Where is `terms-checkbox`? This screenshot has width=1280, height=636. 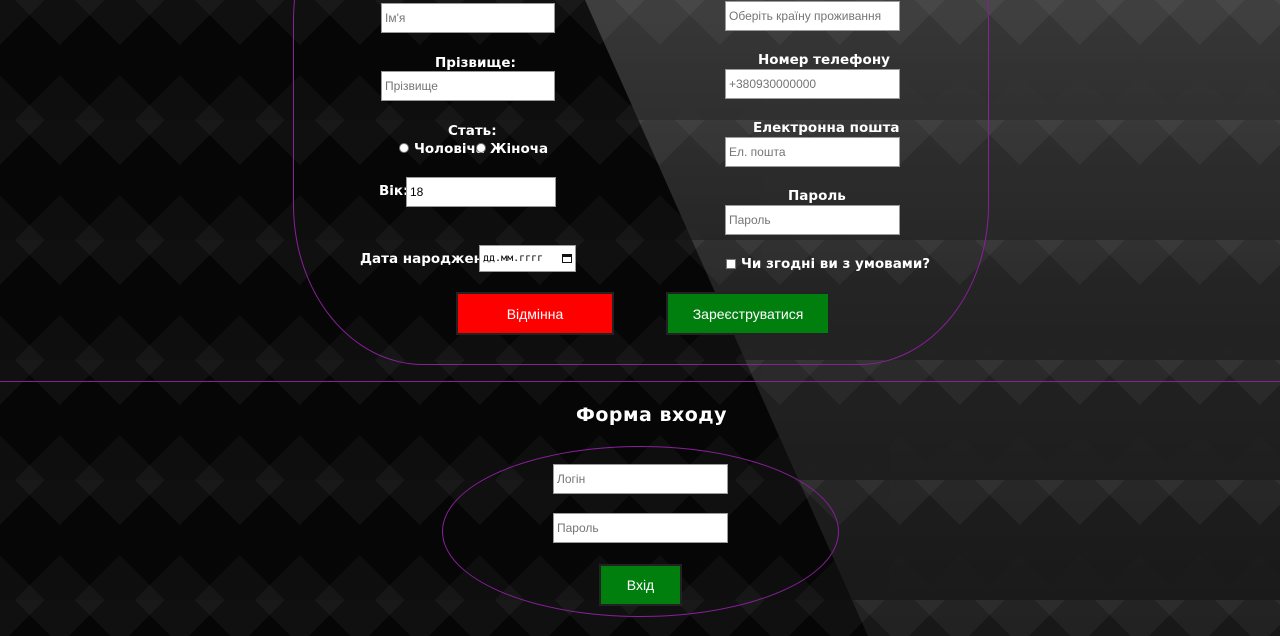 terms-checkbox is located at coordinates (731, 264).